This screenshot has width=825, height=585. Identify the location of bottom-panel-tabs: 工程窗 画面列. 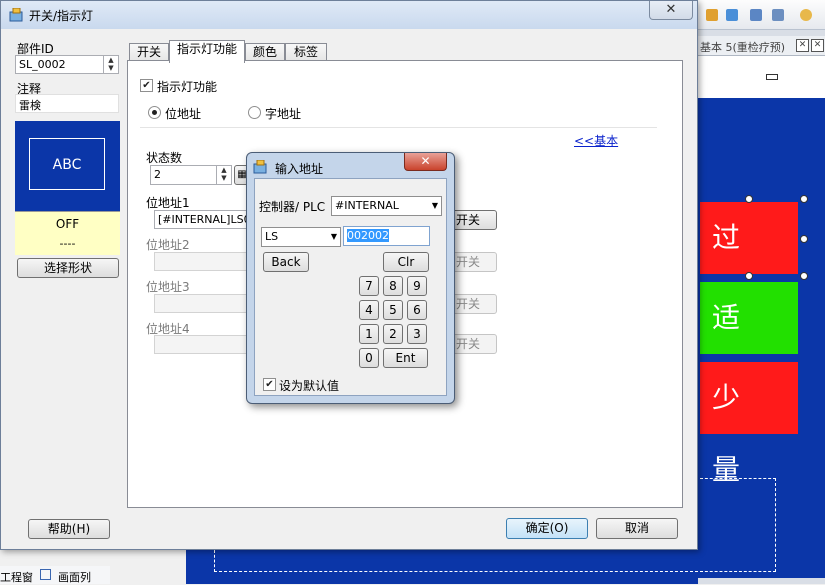
(55, 575).